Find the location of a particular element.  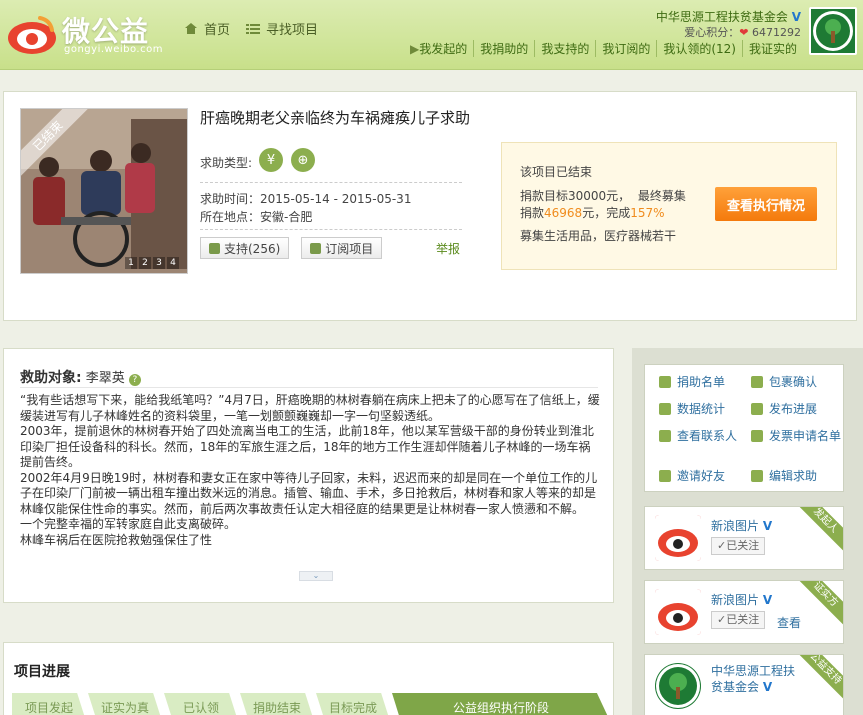

edit-icon is located at coordinates (757, 476).